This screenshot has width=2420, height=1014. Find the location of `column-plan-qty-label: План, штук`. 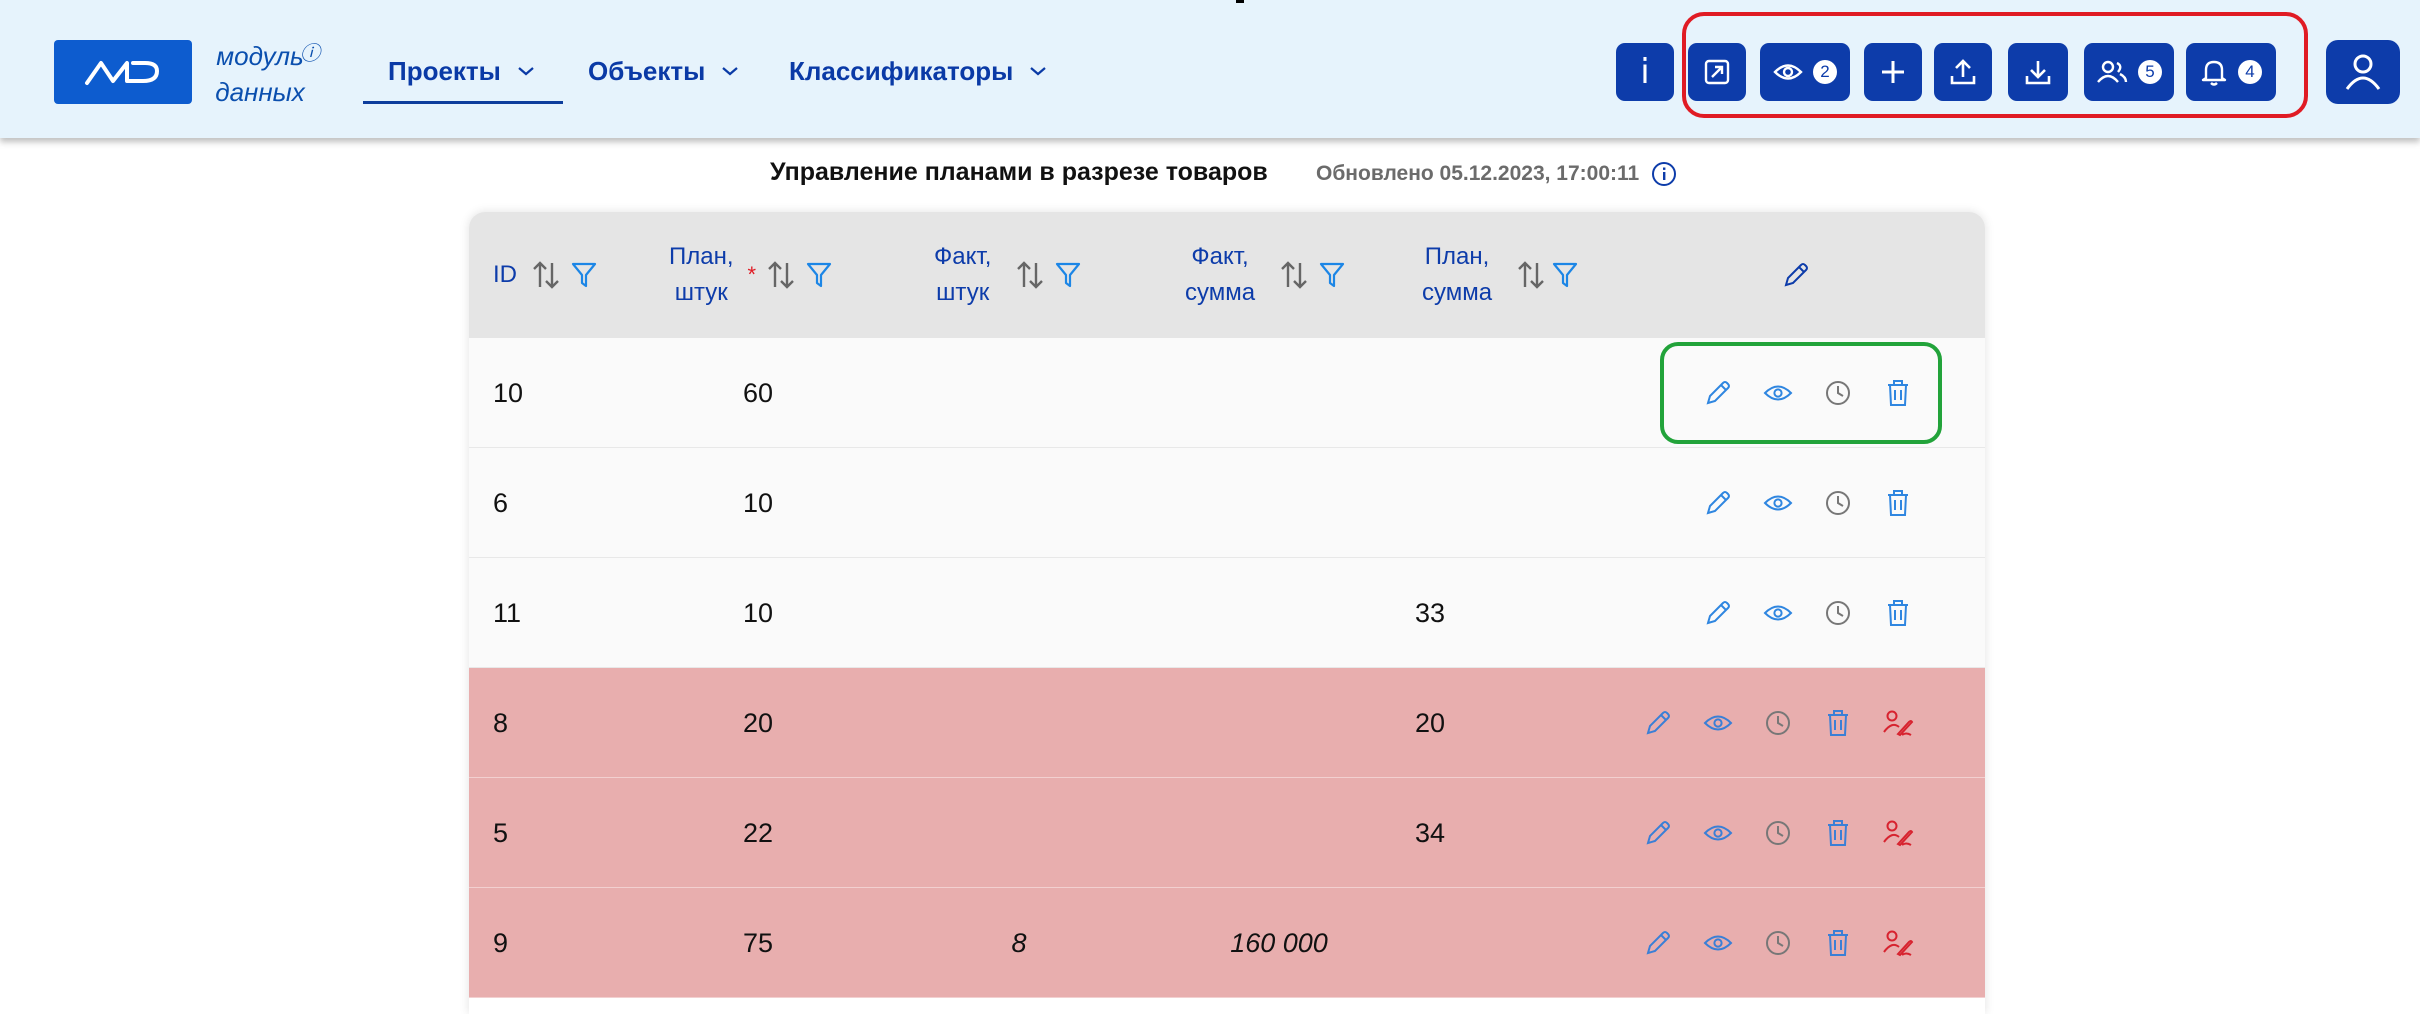

column-plan-qty-label: План, штук is located at coordinates (701, 274).